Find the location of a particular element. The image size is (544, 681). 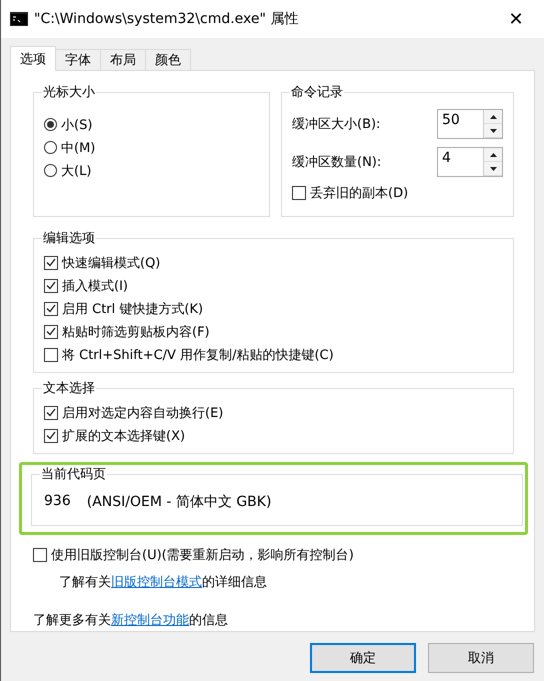

group-title: 当前代码页 is located at coordinates (73, 474).